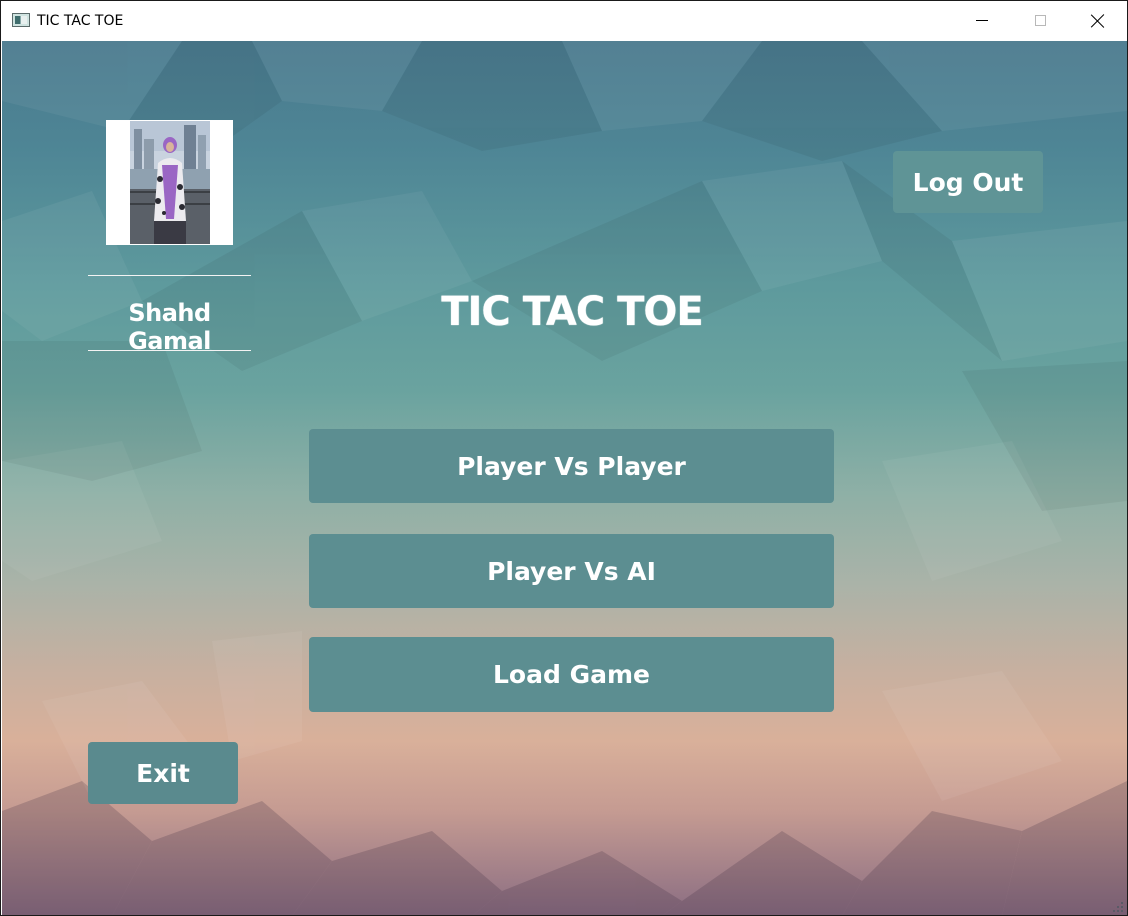  I want to click on minimize-icon, so click(982, 20).